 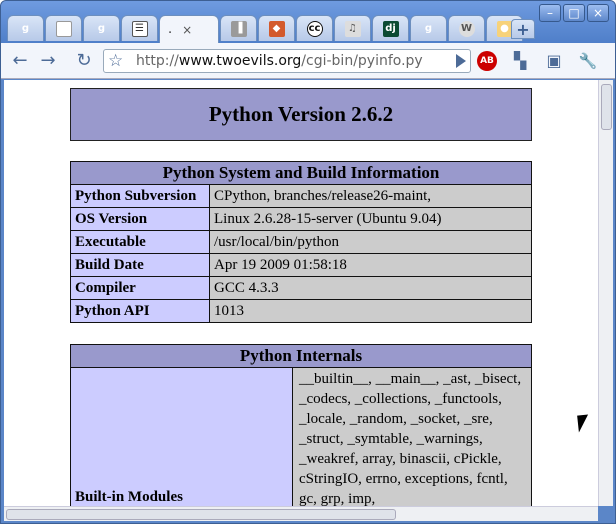 I want to click on reload-button: ↻, so click(x=84, y=61).